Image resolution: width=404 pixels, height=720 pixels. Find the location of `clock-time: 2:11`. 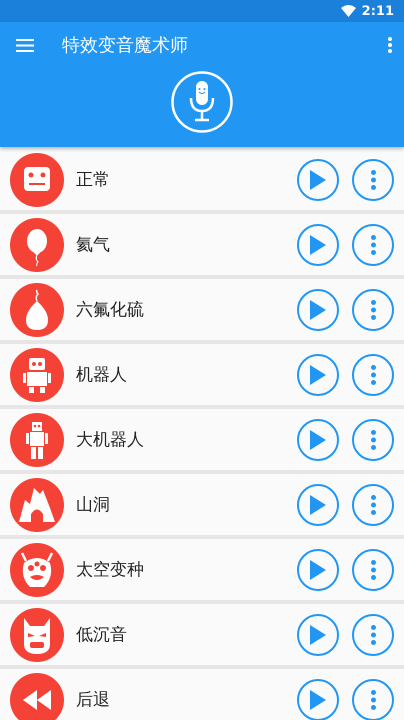

clock-time: 2:11 is located at coordinates (378, 11).